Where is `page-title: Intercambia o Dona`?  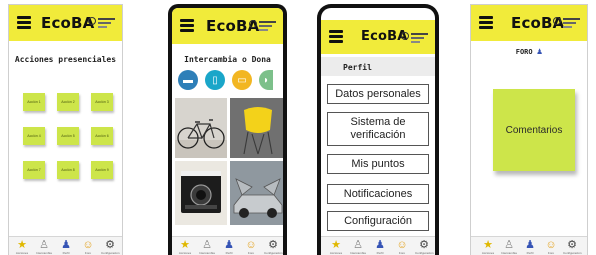 page-title: Intercambia o Dona is located at coordinates (227, 59).